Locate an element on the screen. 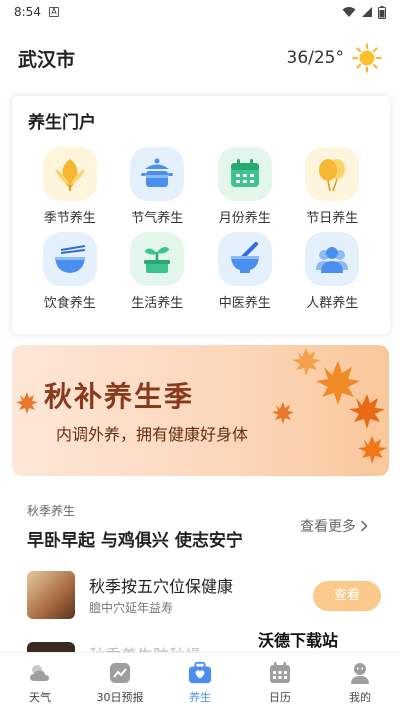 This screenshot has width=400, height=712. bottom-tab-bar: 天气 30日预报 养生 日历 我的 is located at coordinates (200, 682).